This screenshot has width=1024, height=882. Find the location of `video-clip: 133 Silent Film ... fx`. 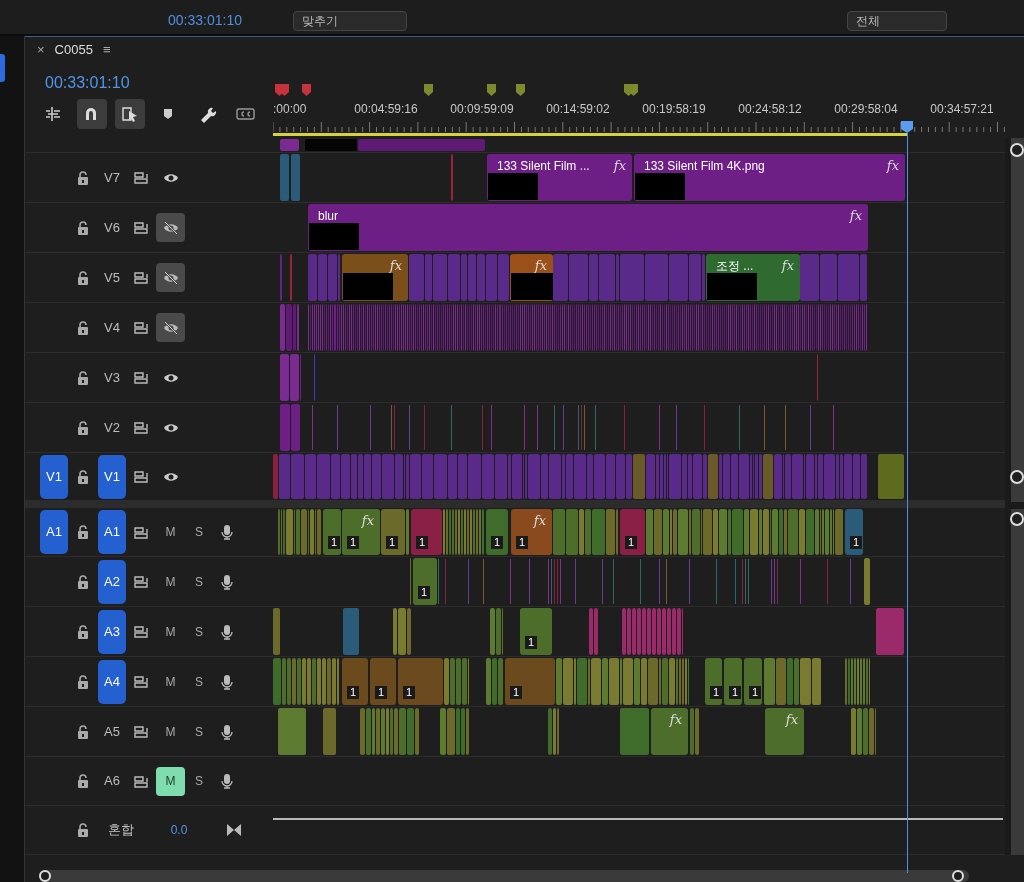

video-clip: 133 Silent Film ... fx is located at coordinates (559, 177).